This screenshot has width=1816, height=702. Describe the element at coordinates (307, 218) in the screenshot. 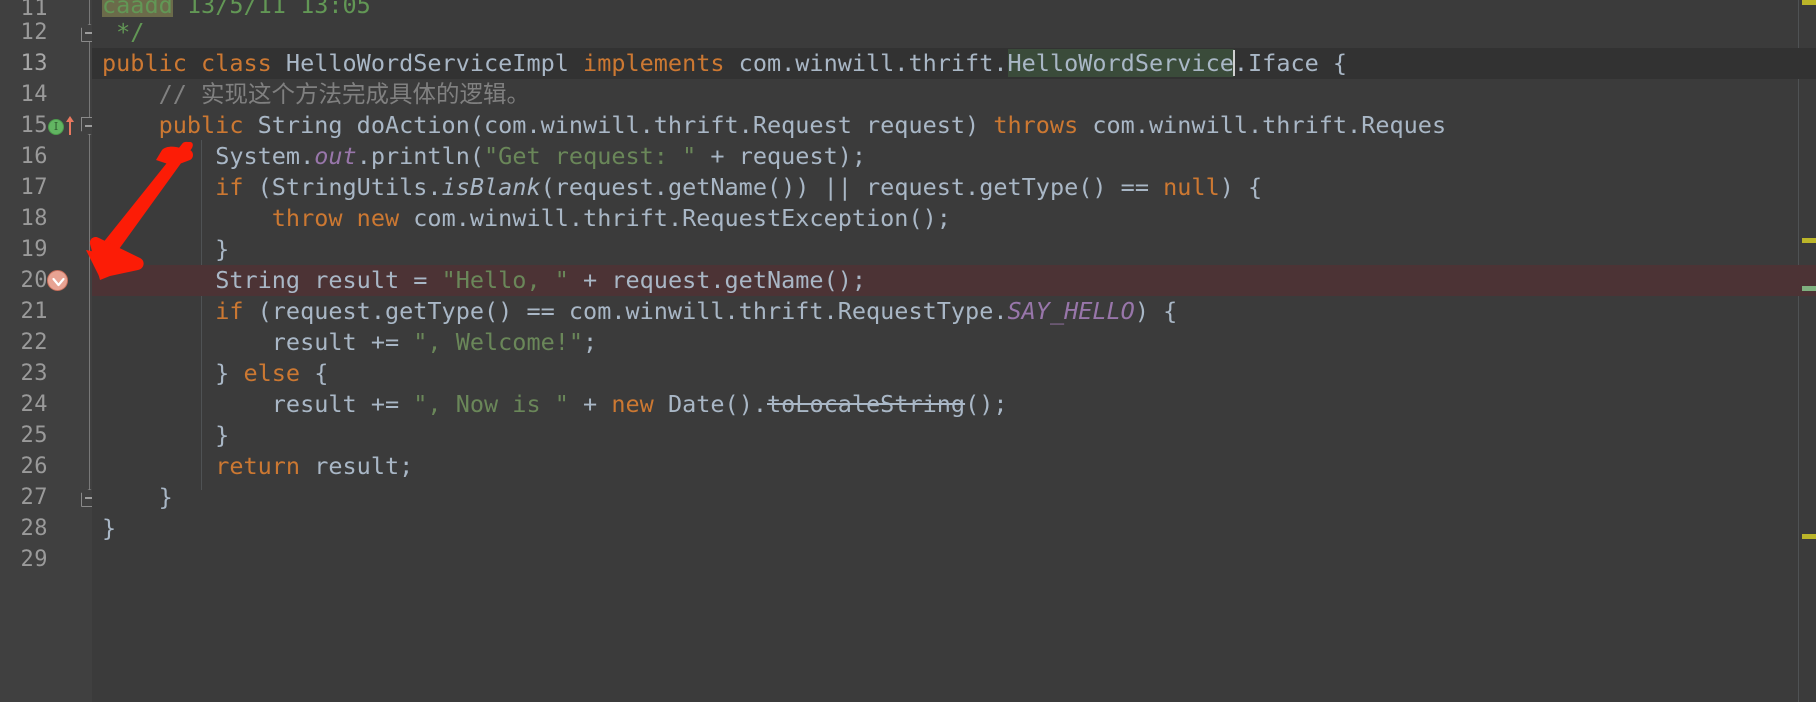

I see `keyword-throw: throw` at that location.